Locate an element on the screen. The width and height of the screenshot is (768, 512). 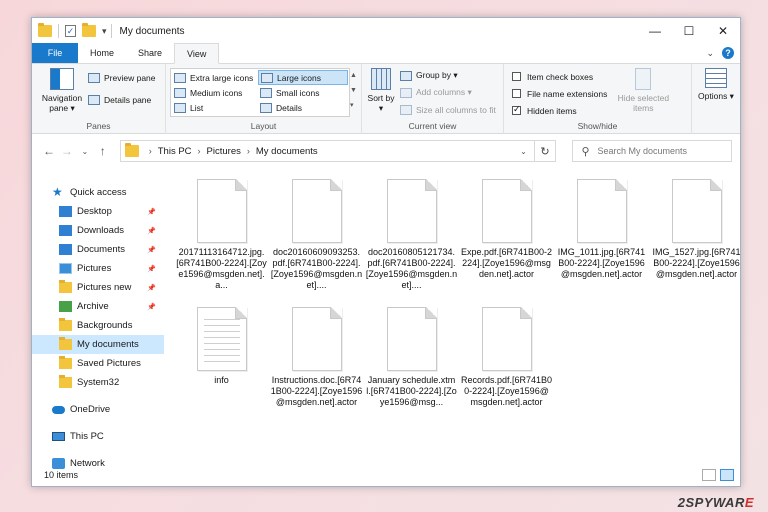
sidebar-item-downloads: Downloads 📌 is located at coordinates (98, 230).